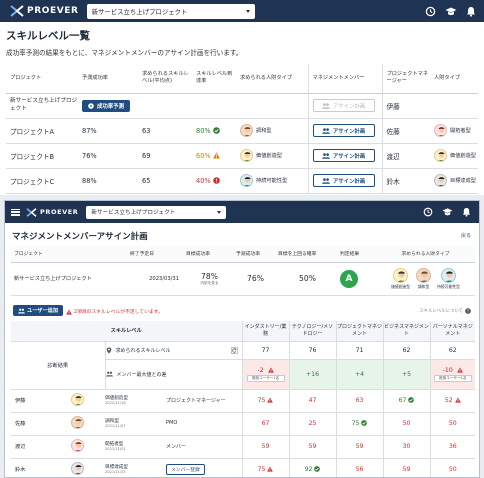 The height and width of the screenshot is (478, 484). I want to click on pm-name: 鈴木, so click(405, 181).